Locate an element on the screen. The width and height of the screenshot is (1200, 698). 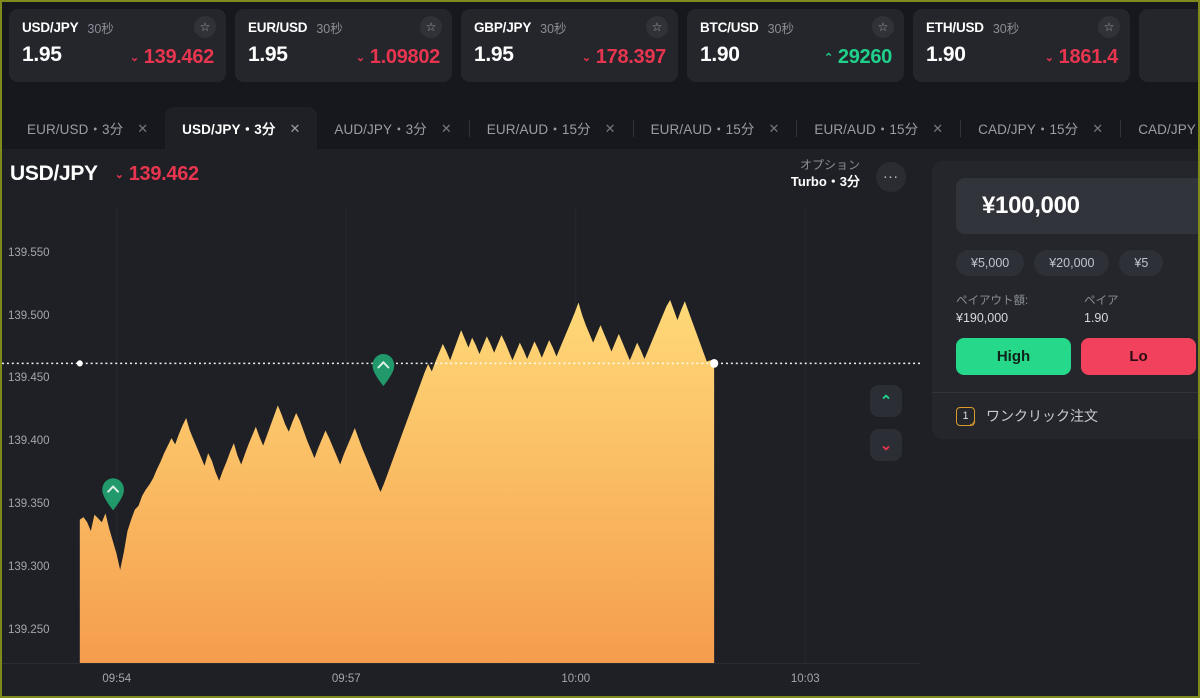
chart-title: USD/JPY ⌄ 139.462 is located at coordinates (465, 174).